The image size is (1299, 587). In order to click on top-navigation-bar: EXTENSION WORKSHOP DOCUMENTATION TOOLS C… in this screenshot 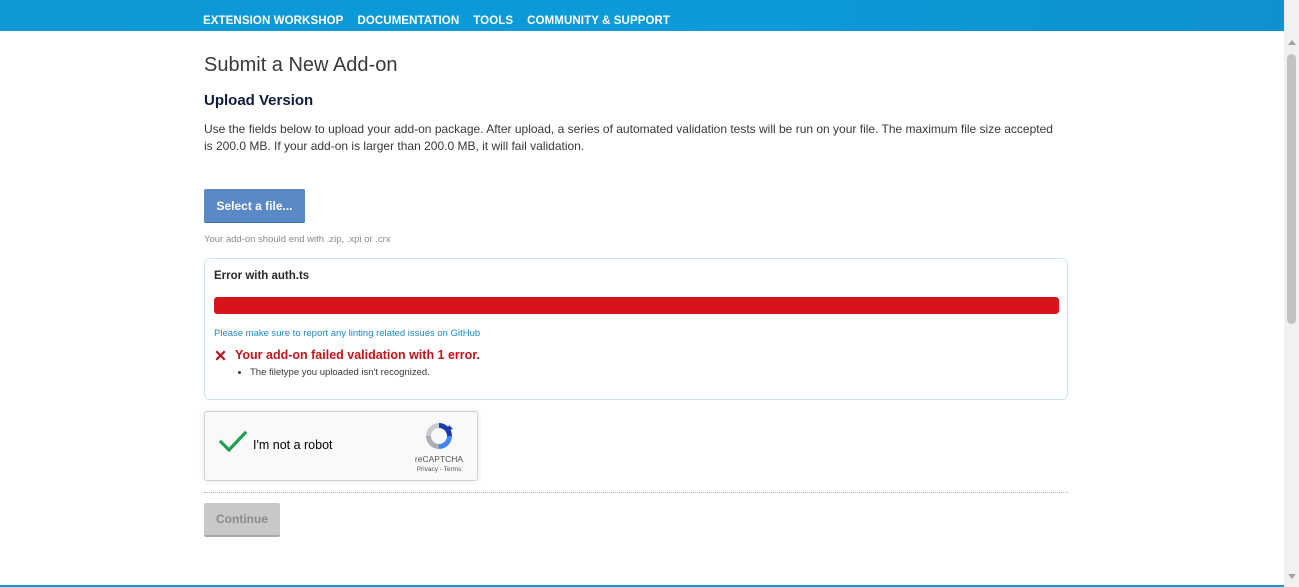, I will do `click(642, 15)`.